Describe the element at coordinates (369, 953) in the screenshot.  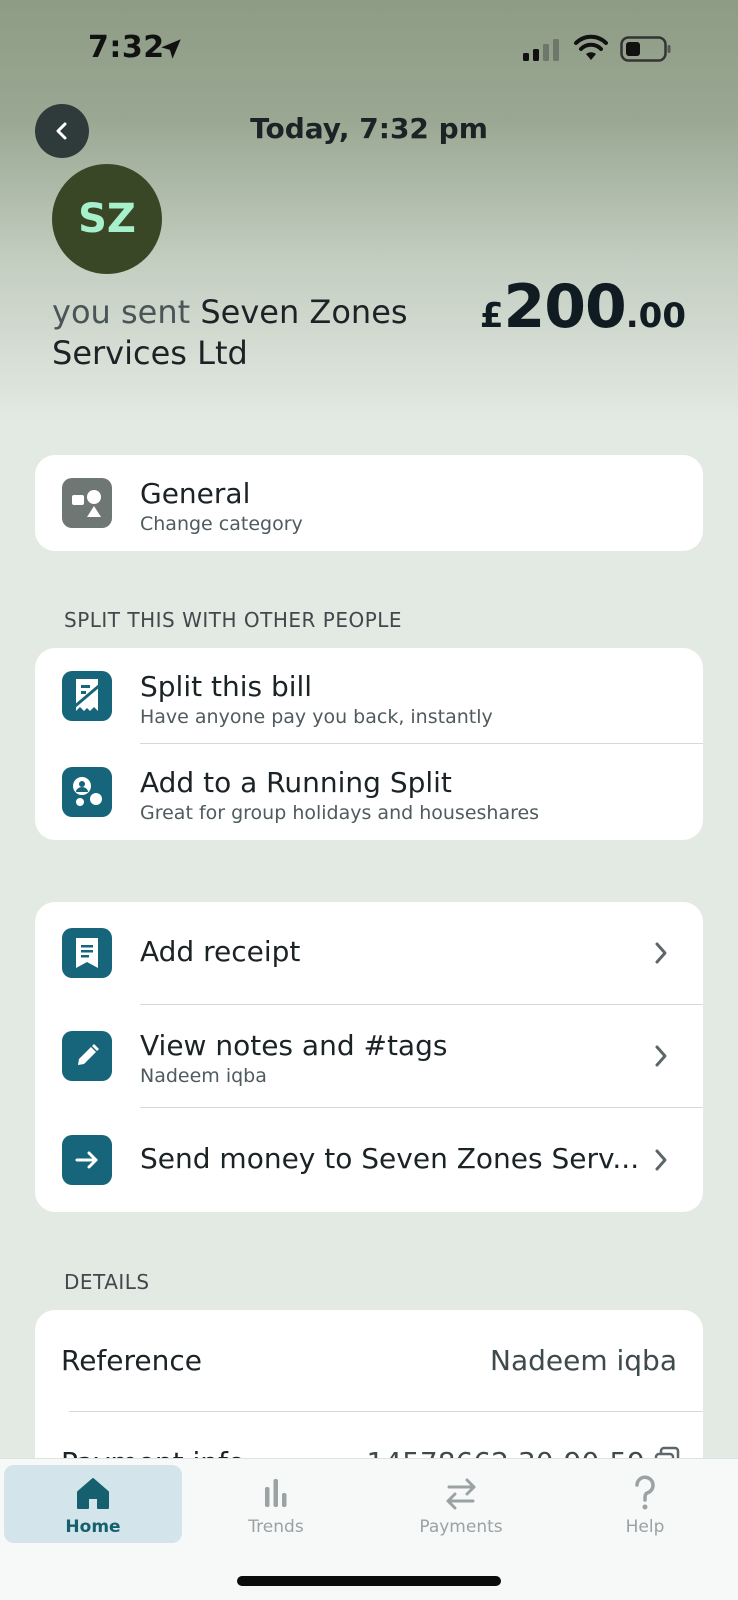
I see `add-receipt-row: Add receipt` at that location.